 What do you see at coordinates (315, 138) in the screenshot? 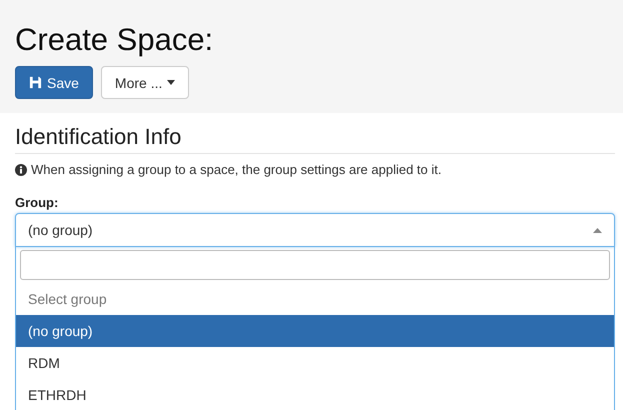
I see `section-heading: Identification Info` at bounding box center [315, 138].